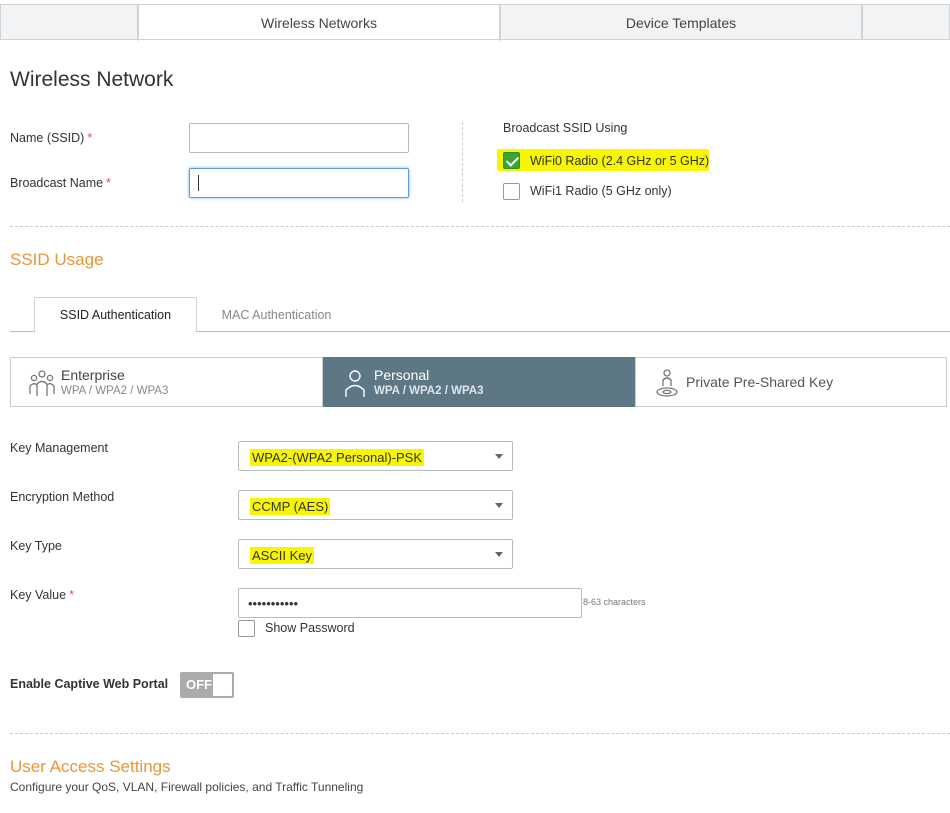 The width and height of the screenshot is (950, 813). Describe the element at coordinates (614, 602) in the screenshot. I see `key-length-hint: 8-63 characters` at that location.